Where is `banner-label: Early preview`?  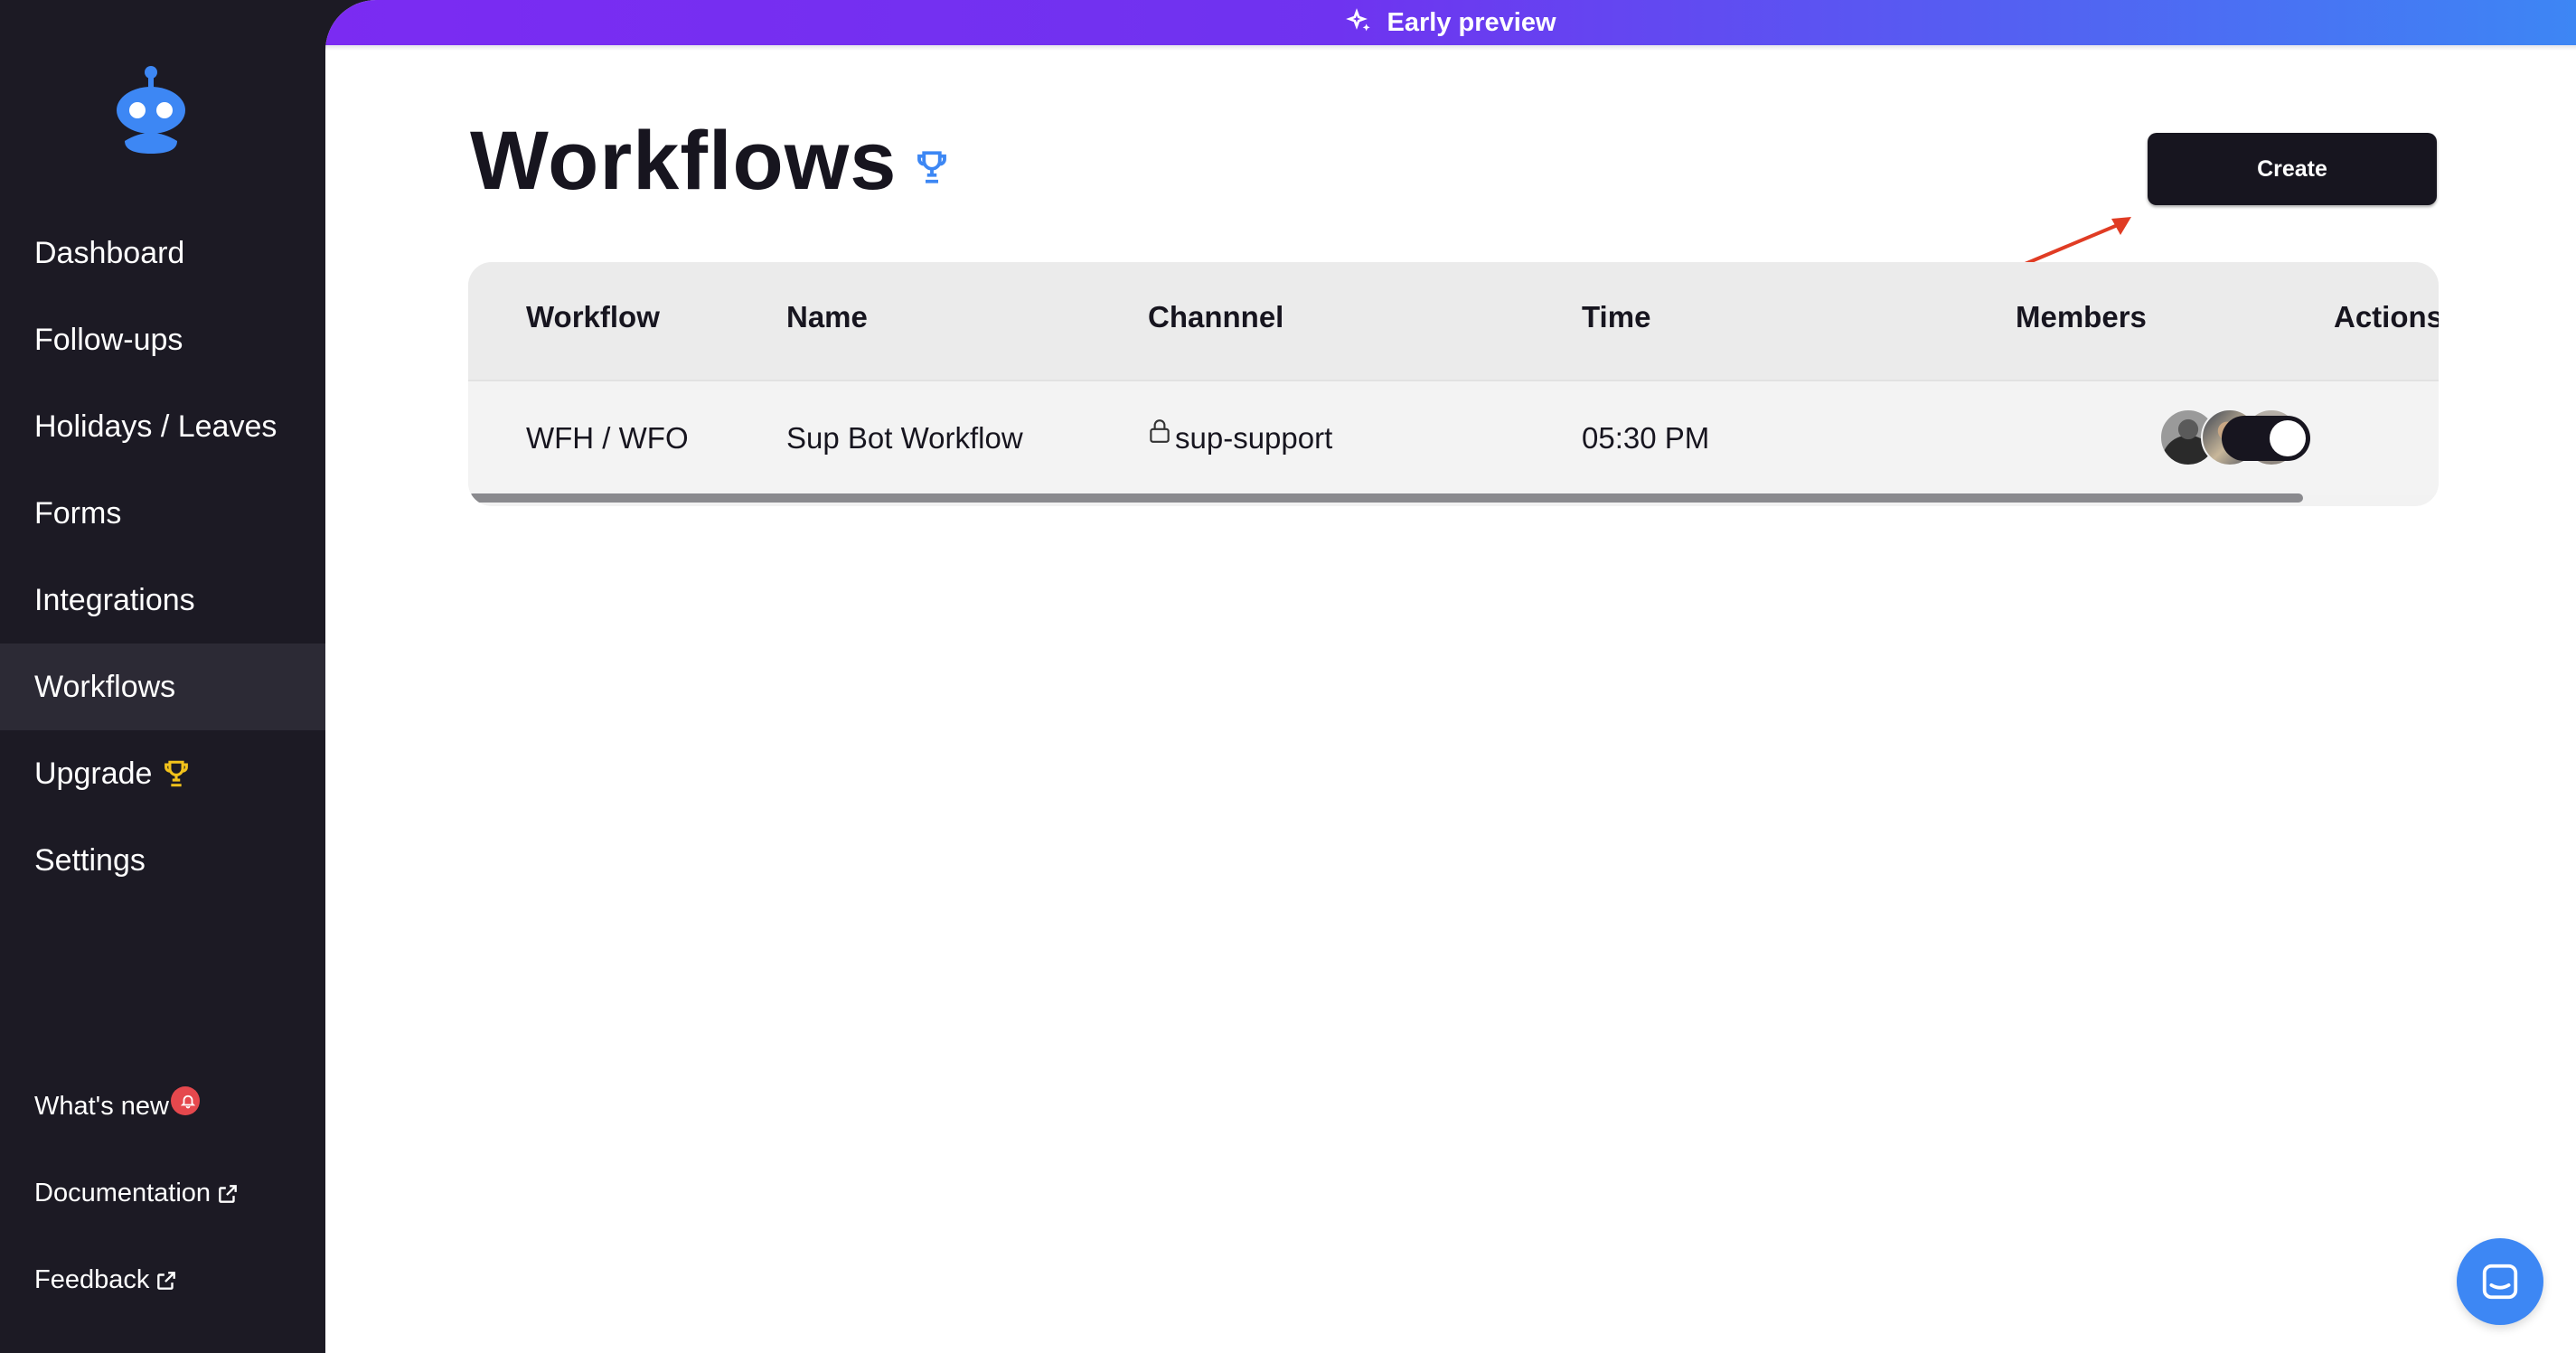
banner-label: Early preview is located at coordinates (1472, 22).